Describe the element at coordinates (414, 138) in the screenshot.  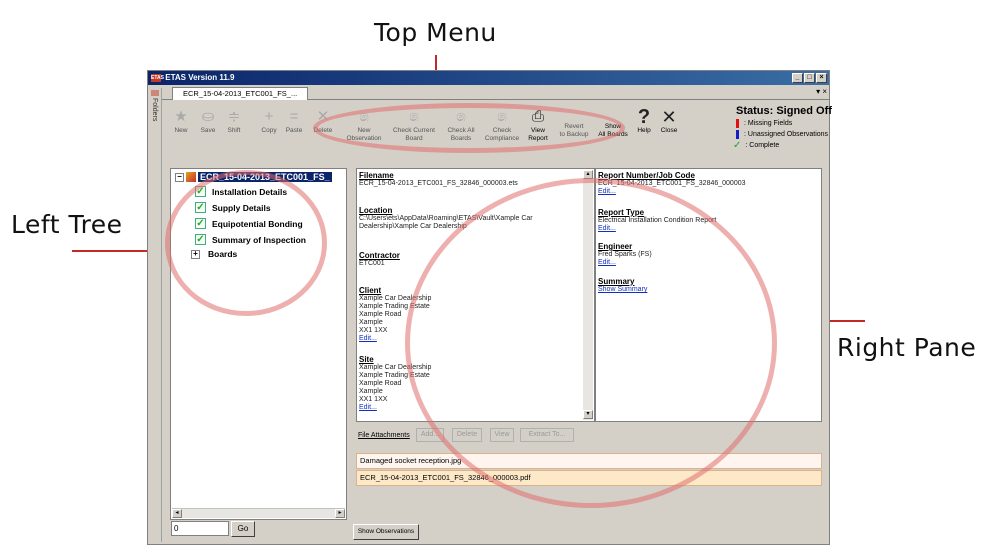
I see `check-current-label-2: Board` at that location.